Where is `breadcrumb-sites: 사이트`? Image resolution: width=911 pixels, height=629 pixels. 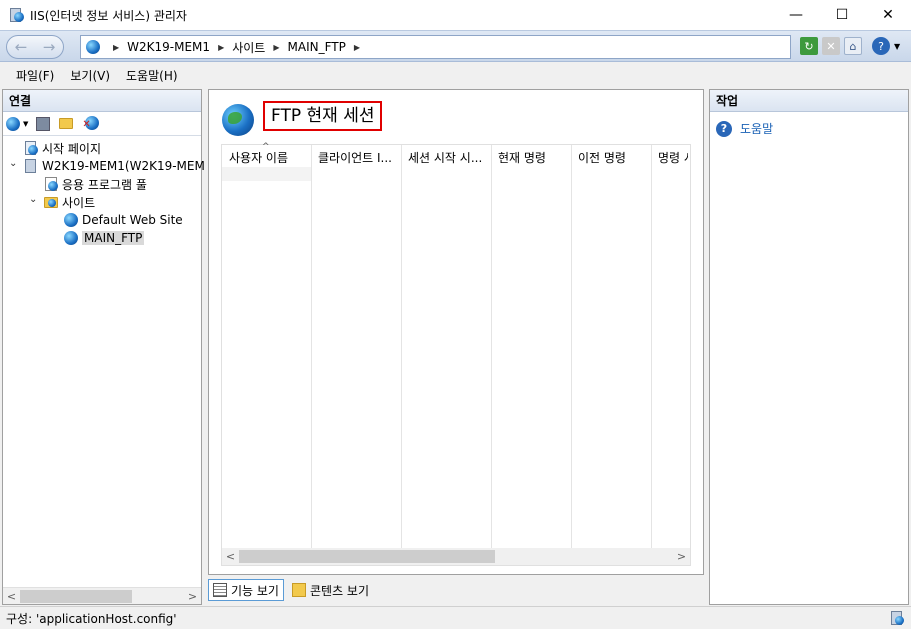
breadcrumb-sites: 사이트 is located at coordinates (248, 47).